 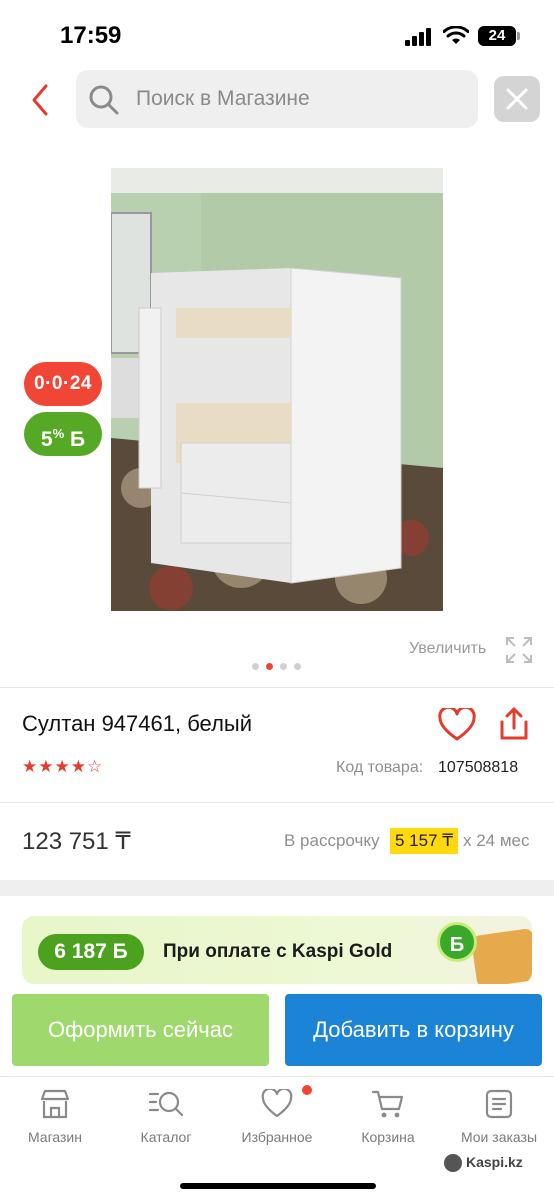 I want to click on tab-label: Каталог, so click(x=166, y=1137).